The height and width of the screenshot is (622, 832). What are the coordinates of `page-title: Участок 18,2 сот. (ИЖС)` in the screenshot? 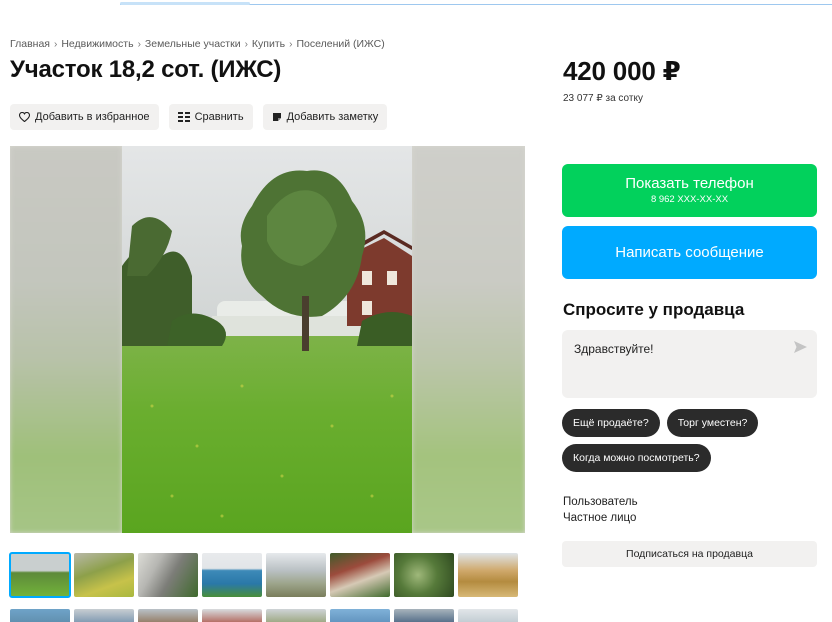 It's located at (146, 69).